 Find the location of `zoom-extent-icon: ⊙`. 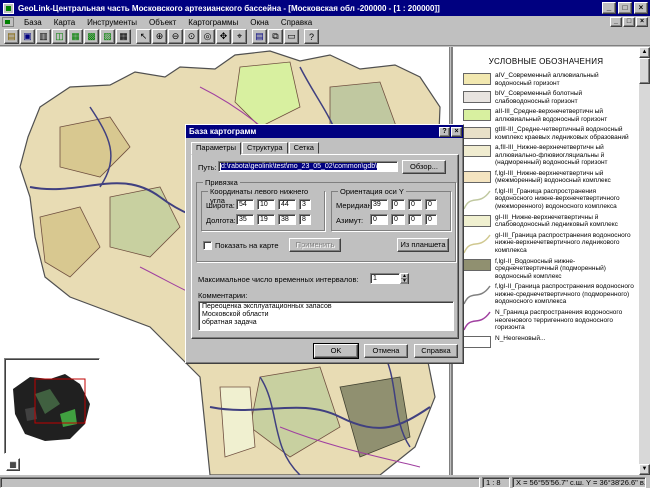

zoom-extent-icon: ⊙ is located at coordinates (191, 36).